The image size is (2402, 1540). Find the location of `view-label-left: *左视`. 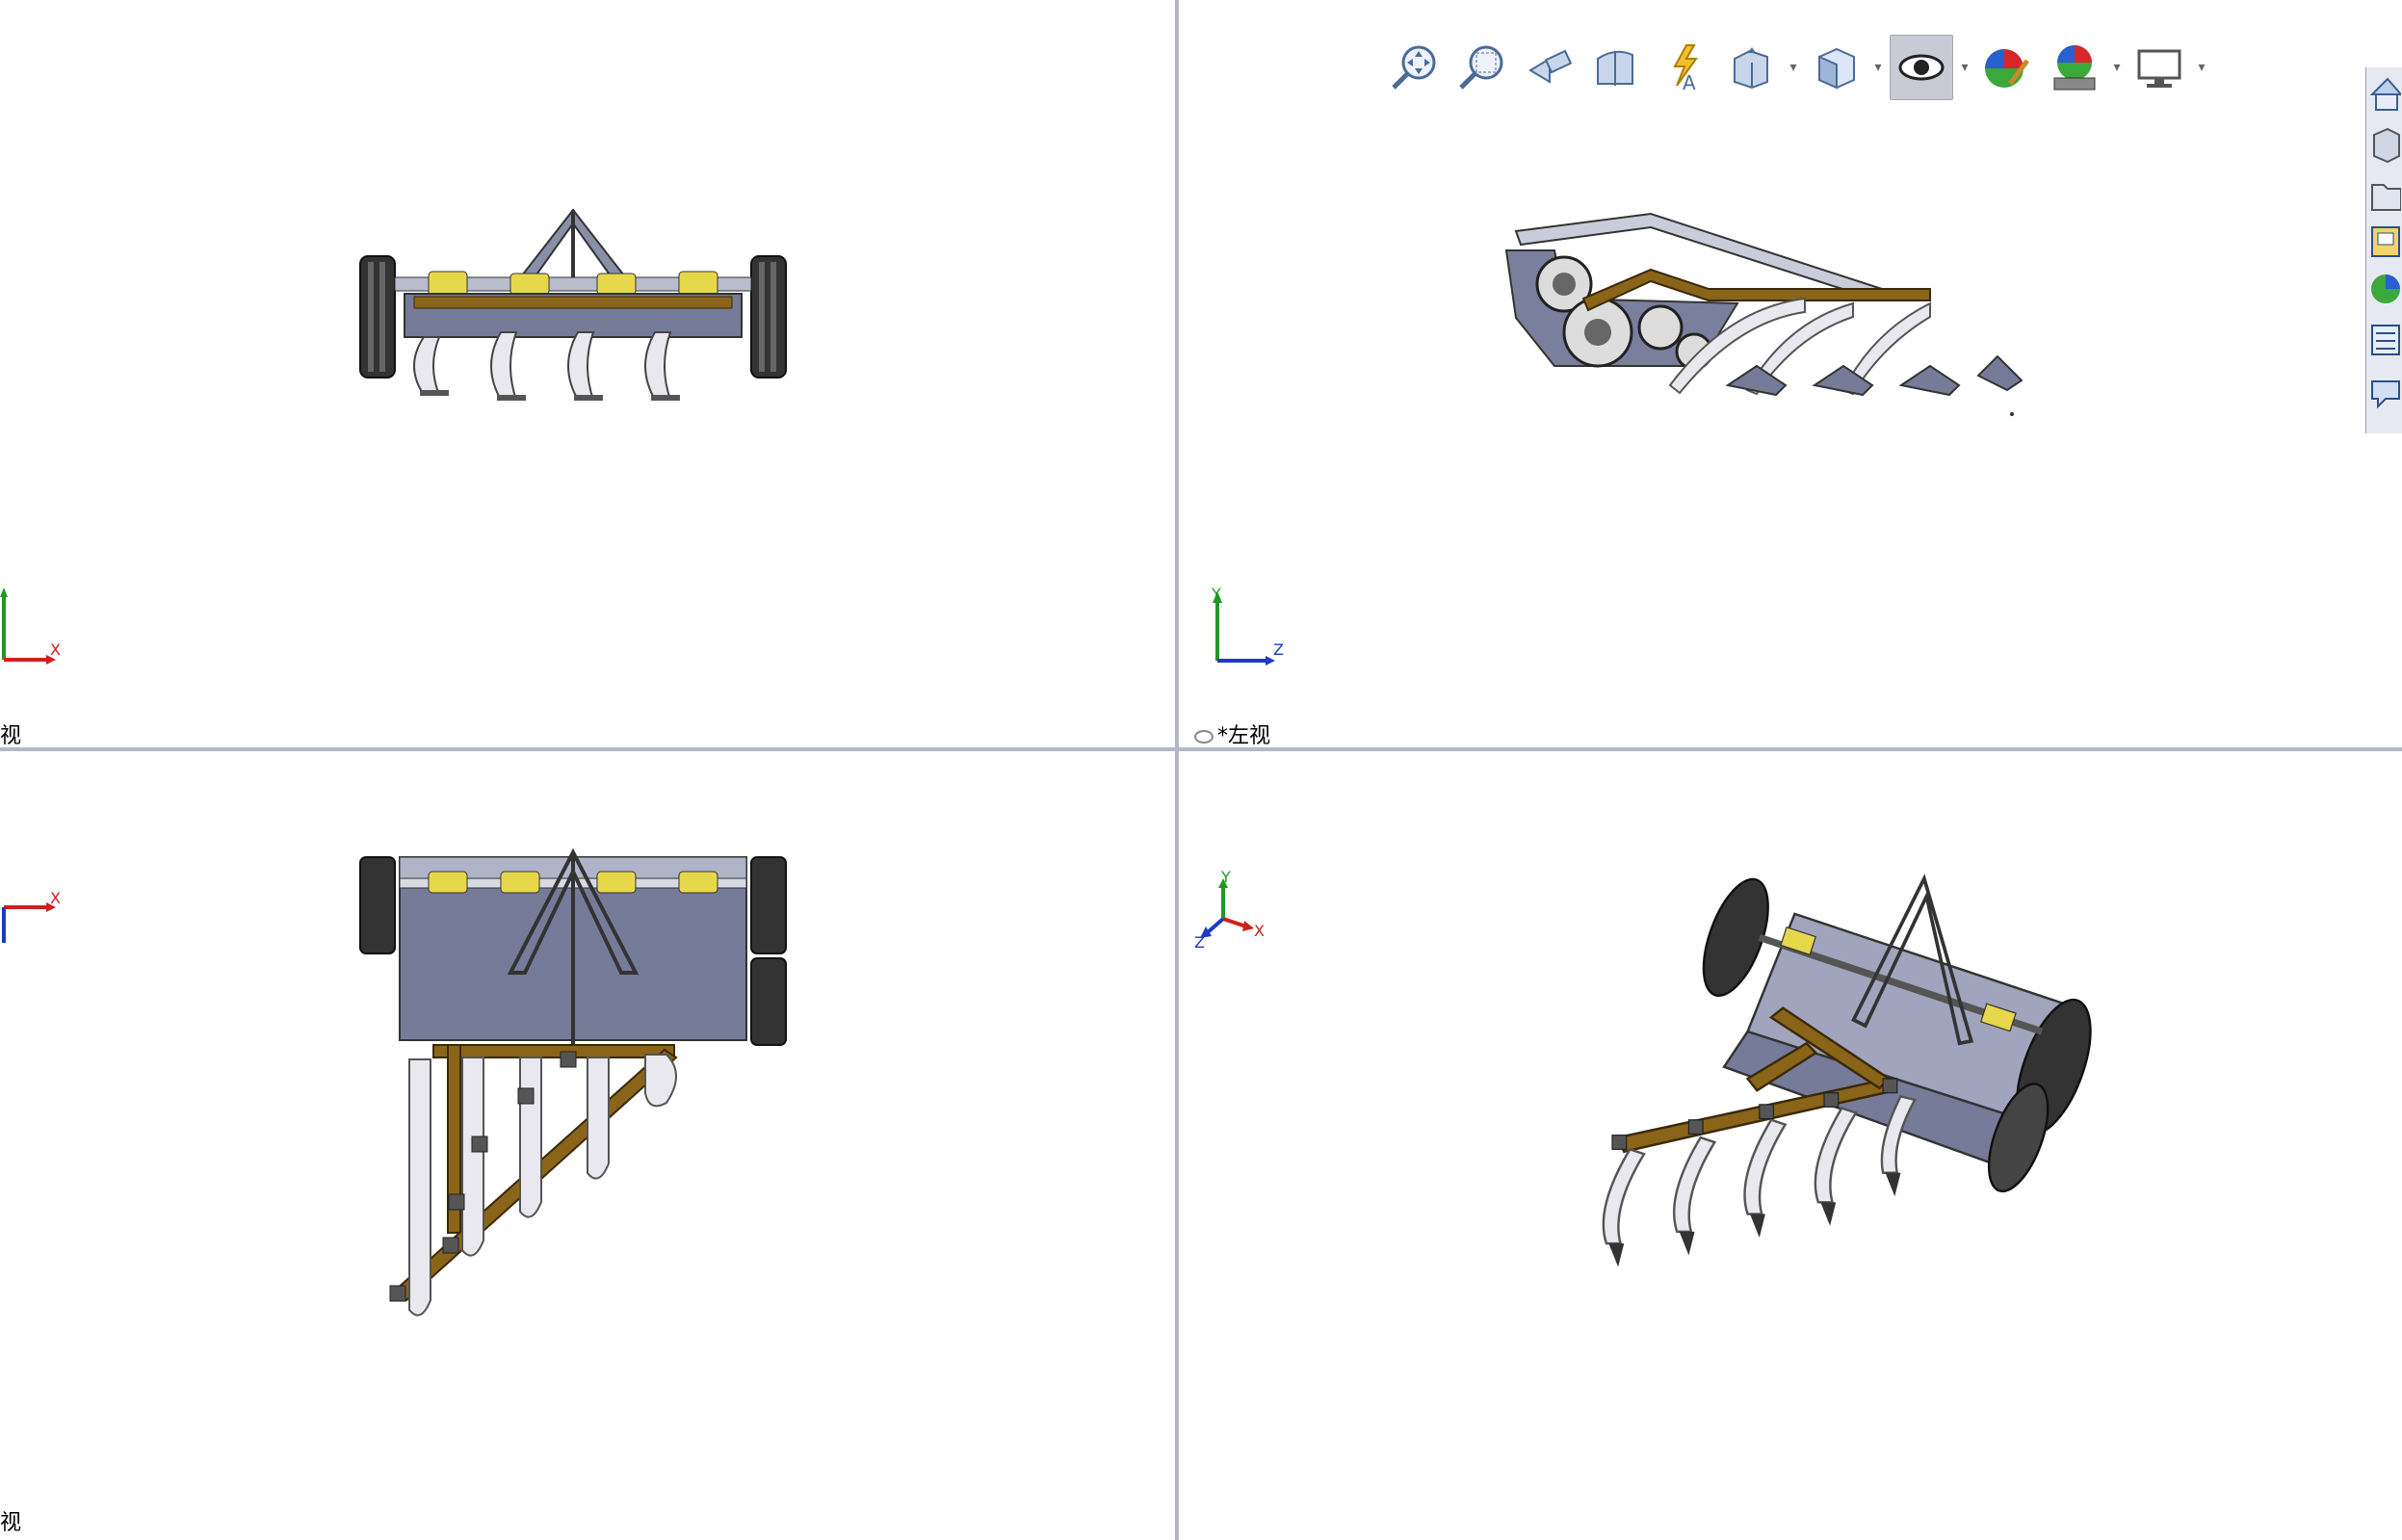

view-label-left: *左视 is located at coordinates (1232, 732).